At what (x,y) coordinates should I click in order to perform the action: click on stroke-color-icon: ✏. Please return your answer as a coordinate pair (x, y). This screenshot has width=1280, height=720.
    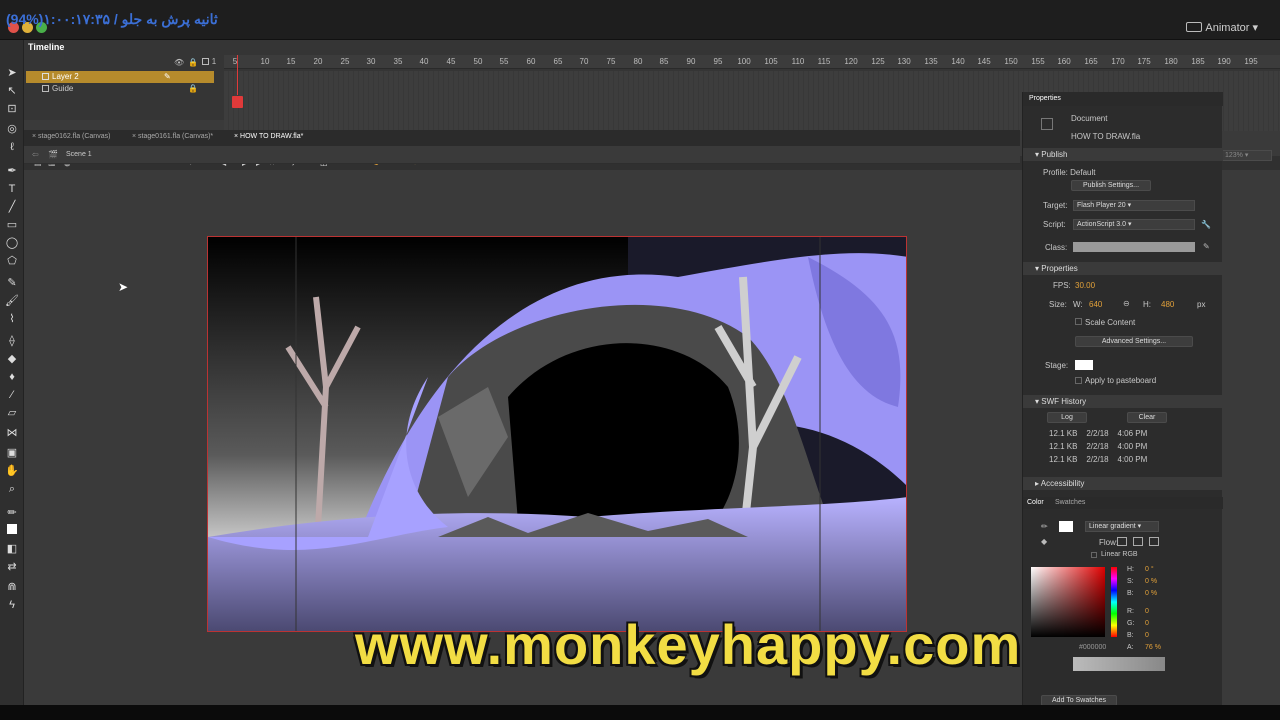
    Looking at the image, I should click on (12, 513).